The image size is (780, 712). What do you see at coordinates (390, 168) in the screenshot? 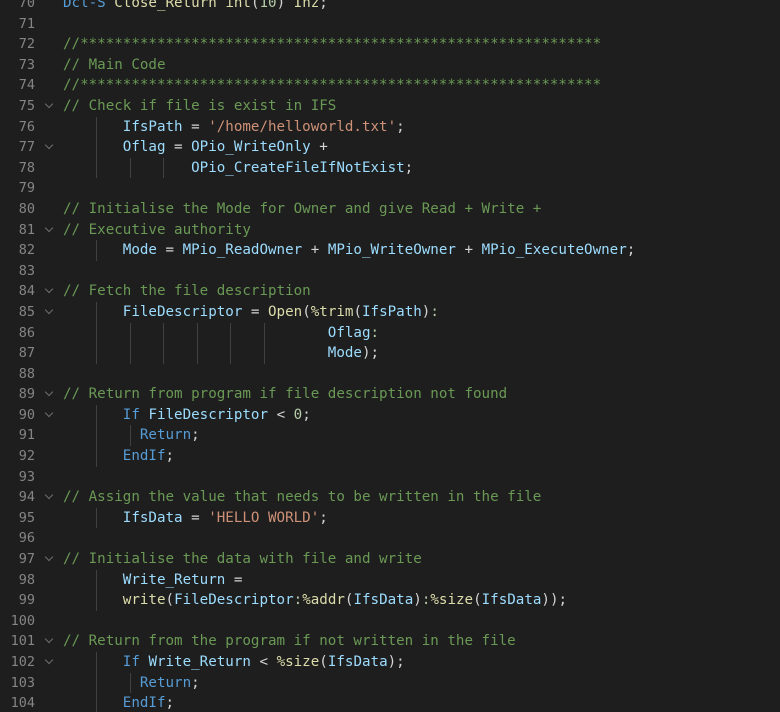
I see `code-line: 78 OPio_CreateFileIfNotExist;` at bounding box center [390, 168].